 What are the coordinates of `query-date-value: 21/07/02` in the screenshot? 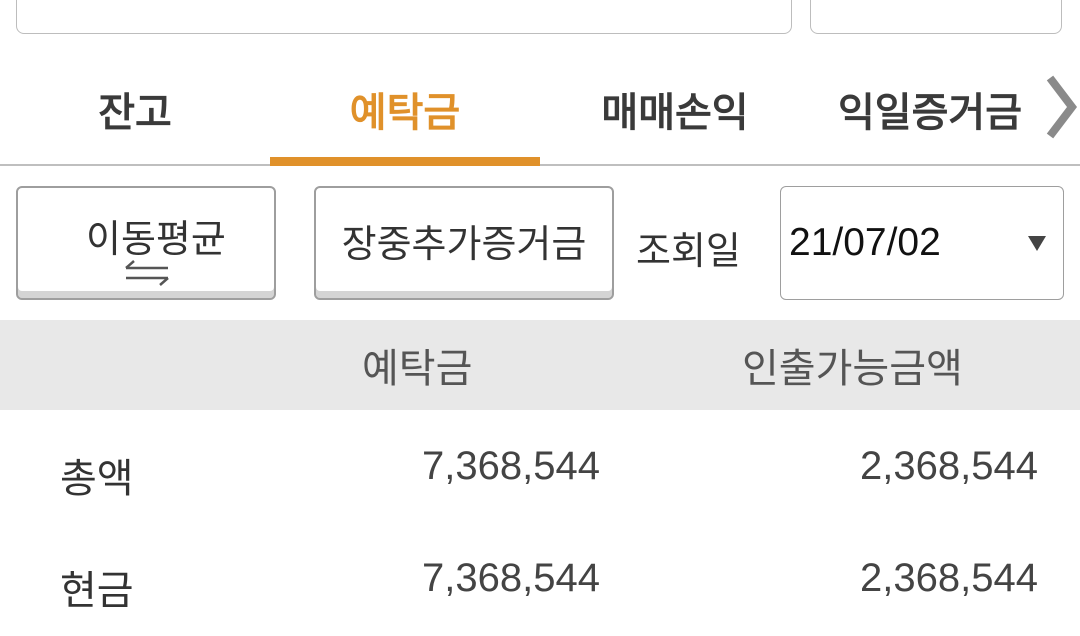 It's located at (865, 242).